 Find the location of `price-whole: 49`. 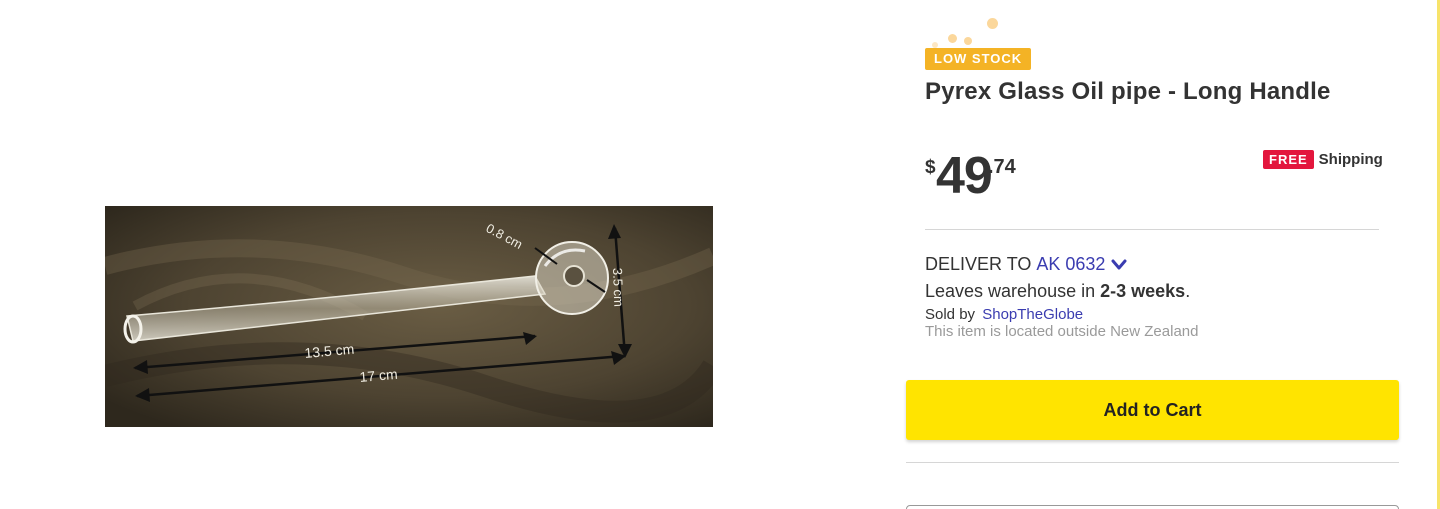

price-whole: 49 is located at coordinates (964, 176).